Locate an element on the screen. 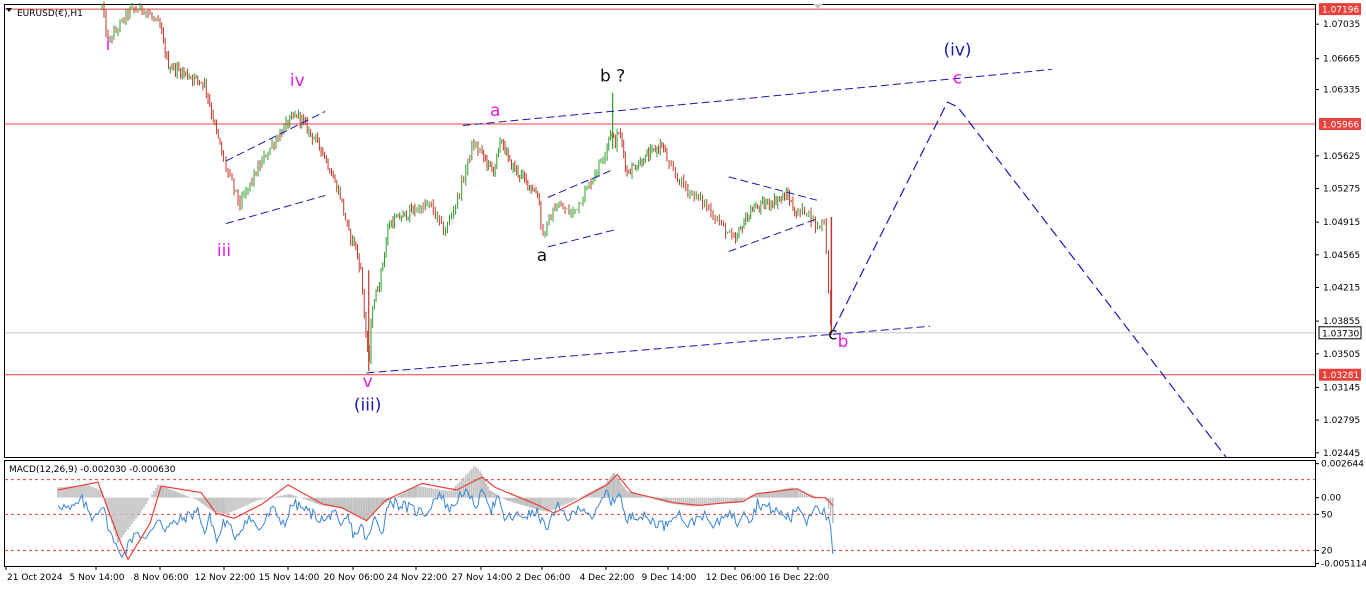 This screenshot has width=1366, height=592. time-tick-label: 5 Nov 14:00 is located at coordinates (97, 578).